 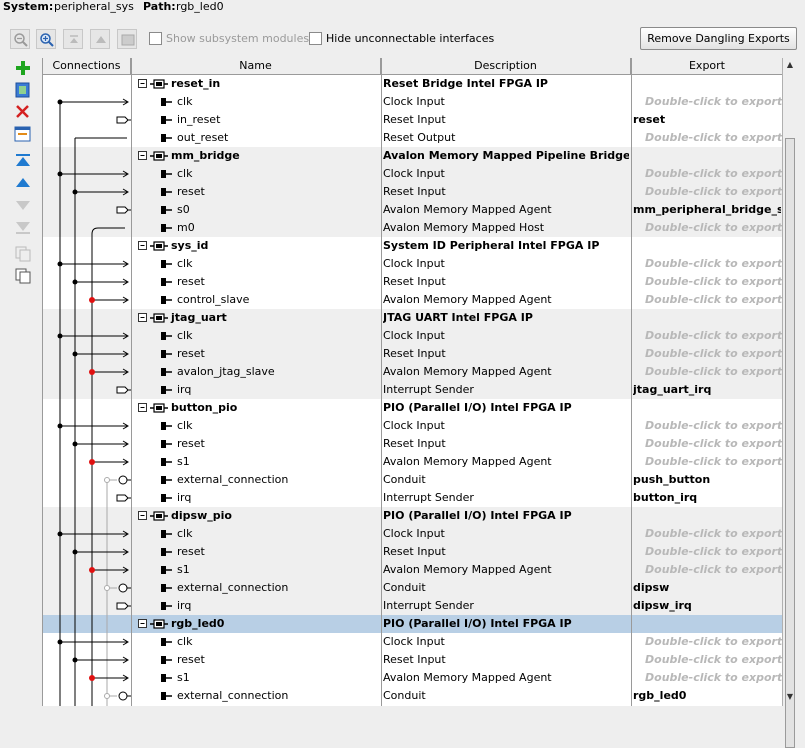 I want to click on table-row-module: jtag_uart JTAG UART Intel FPGA IP, so click(x=412, y=318).